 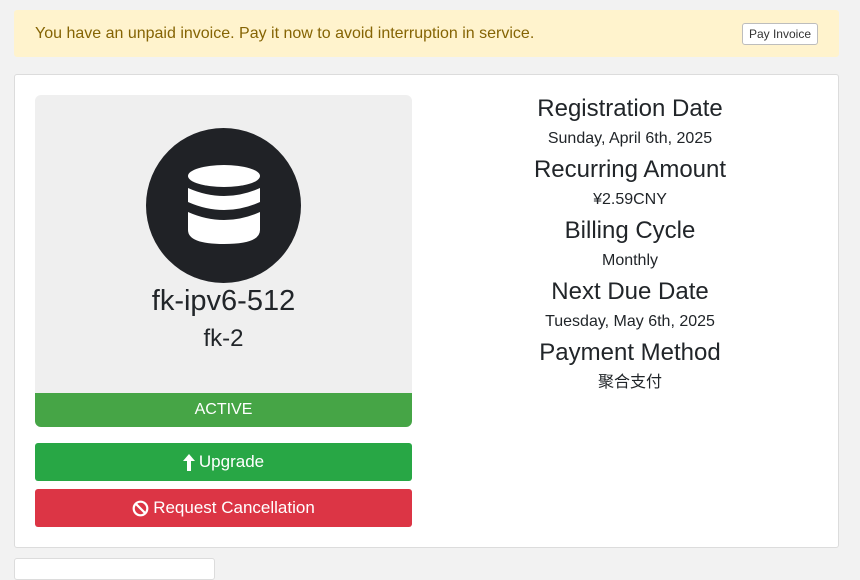 What do you see at coordinates (630, 108) in the screenshot?
I see `registration-date-title: Registration Date` at bounding box center [630, 108].